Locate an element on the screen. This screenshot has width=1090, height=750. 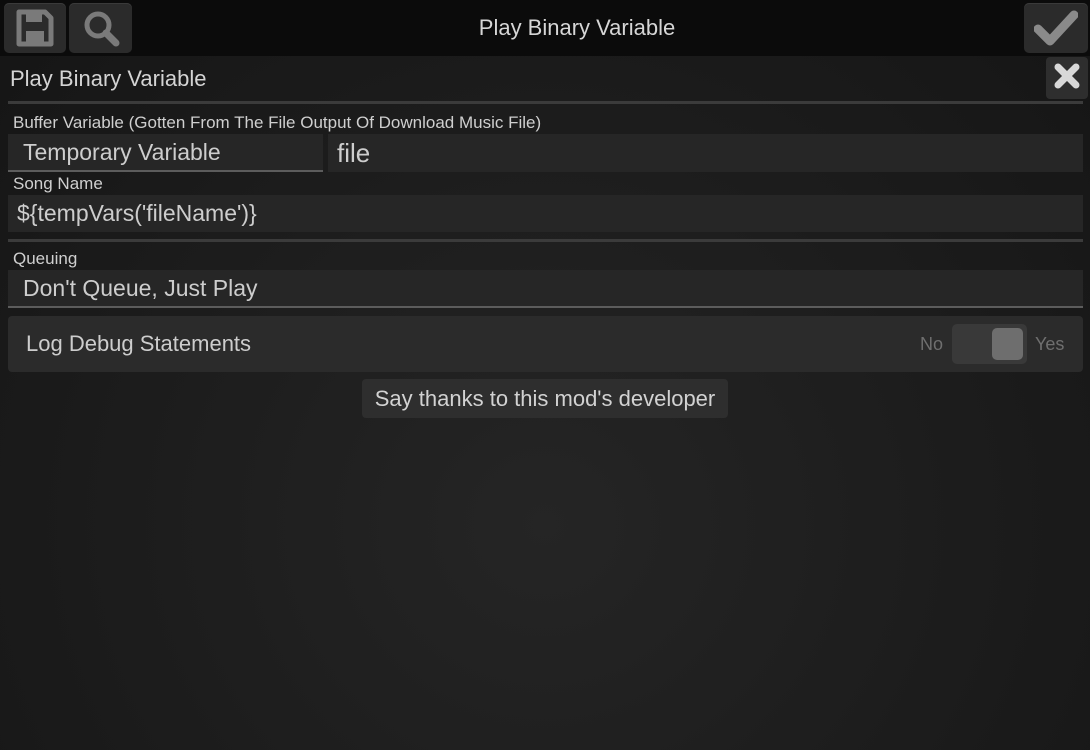
buffer-variable-type-select: Temporary Variable is located at coordinates (165, 153).